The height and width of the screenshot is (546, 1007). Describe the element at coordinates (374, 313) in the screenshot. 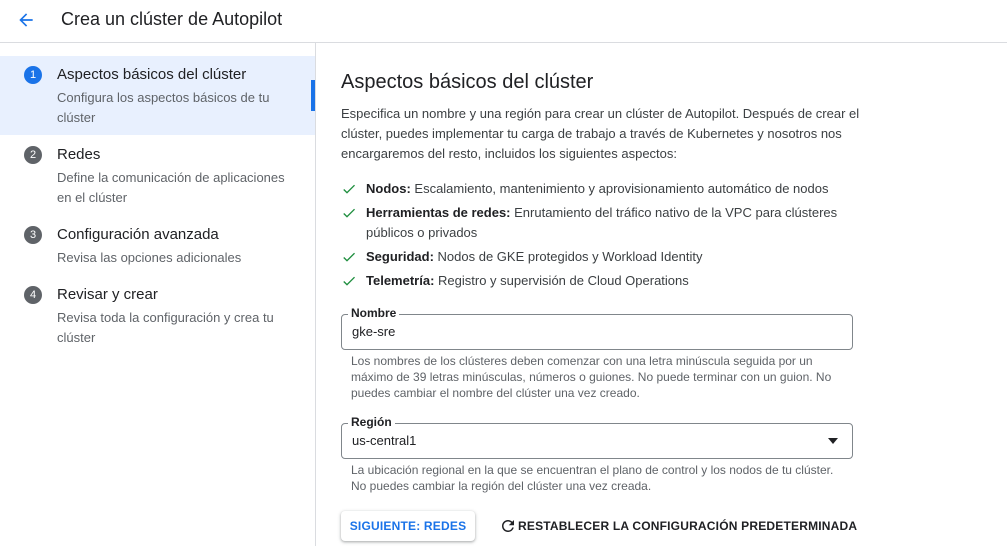

I see `name-field-label: Nombre` at that location.